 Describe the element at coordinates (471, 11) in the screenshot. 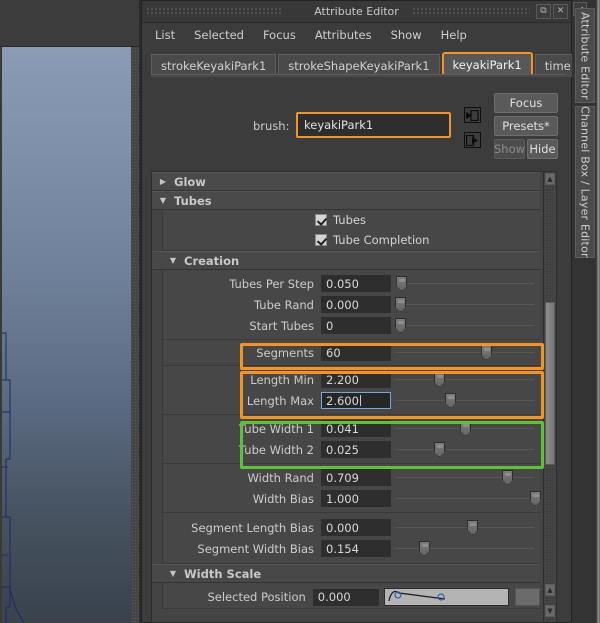

I see `titlebar-grip-right` at that location.